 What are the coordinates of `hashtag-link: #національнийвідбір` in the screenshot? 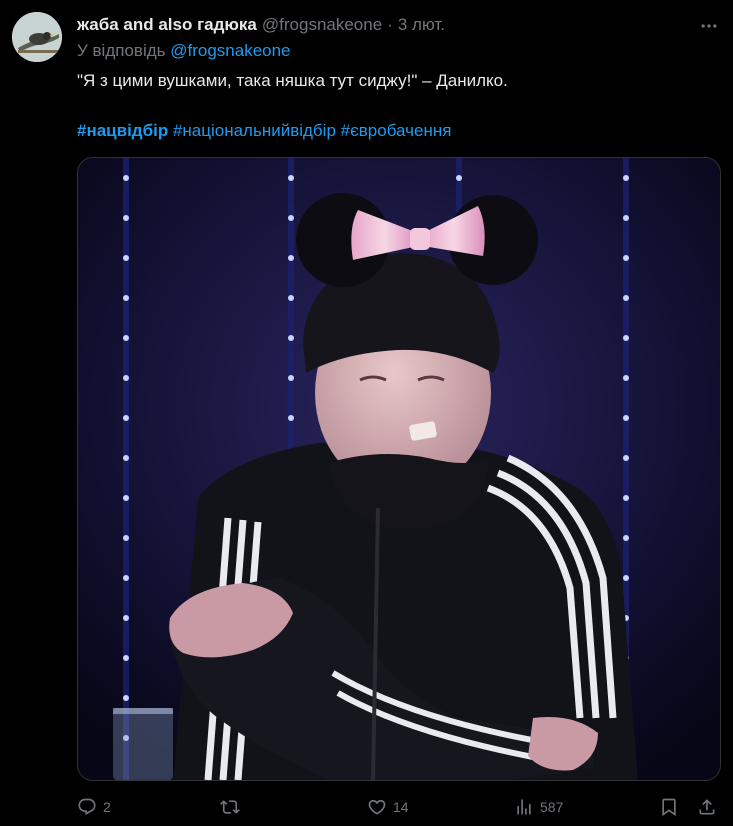 It's located at (254, 130).